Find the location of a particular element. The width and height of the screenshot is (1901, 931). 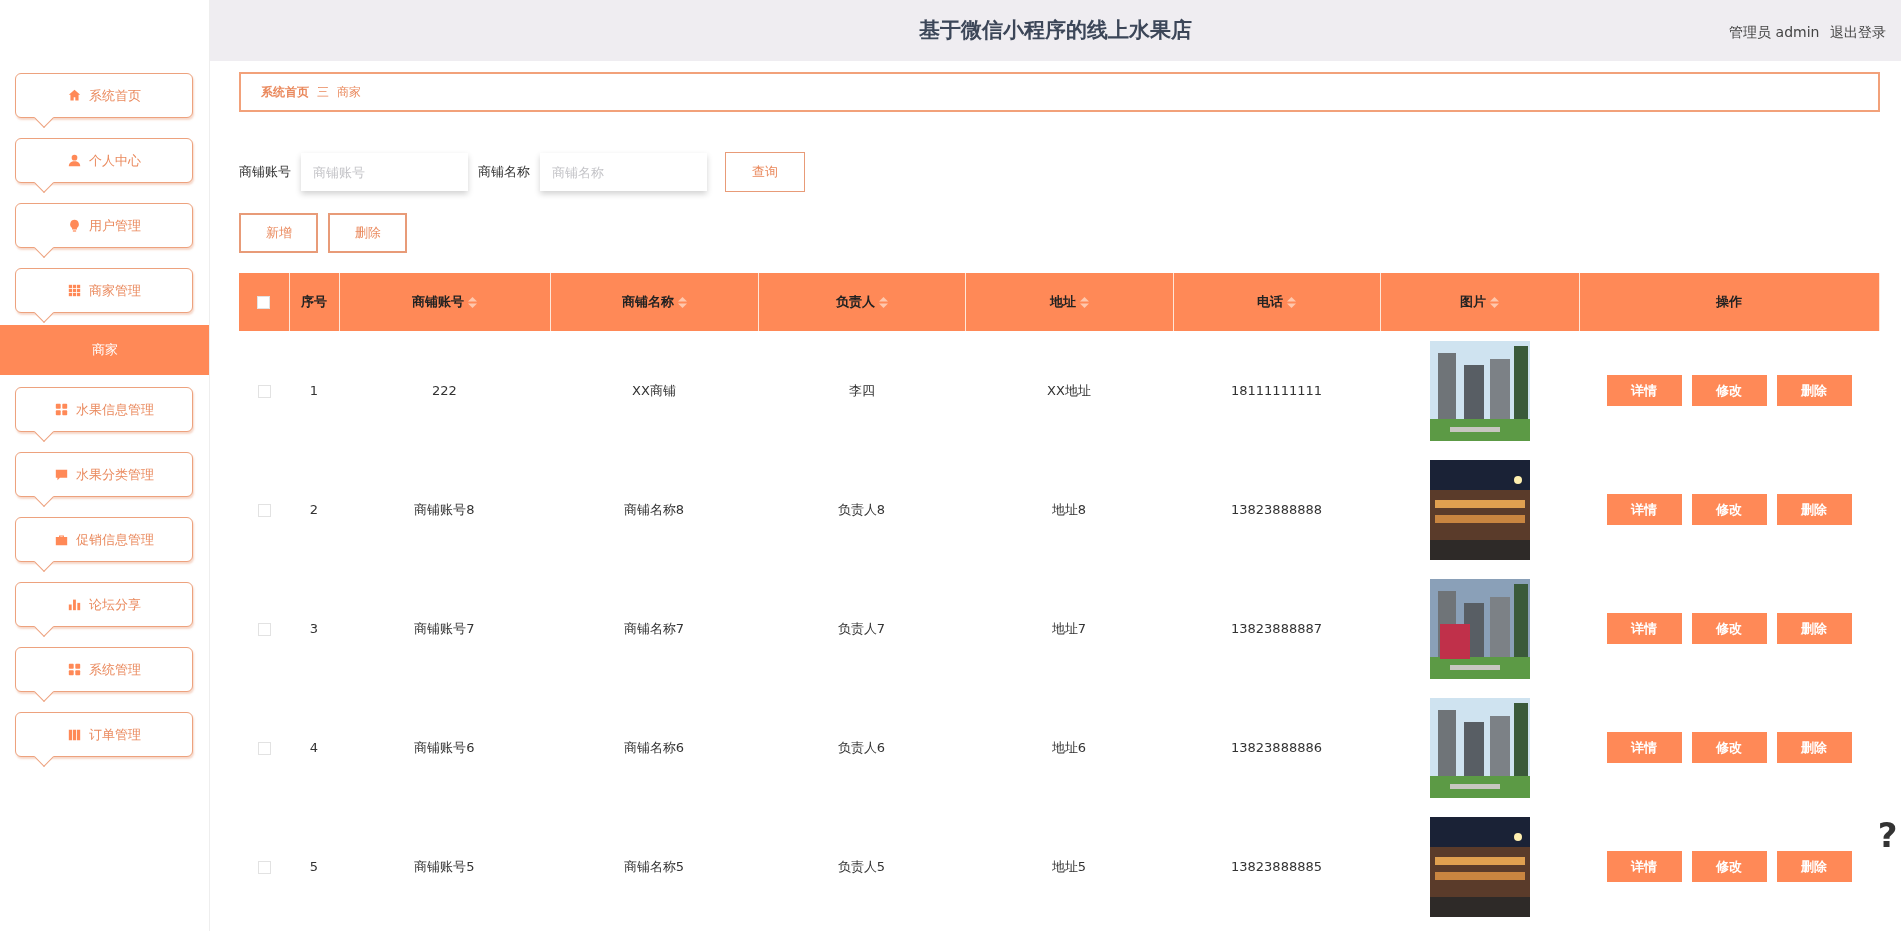

sidebar-menu-item: 水果分类管理 is located at coordinates (104, 474).